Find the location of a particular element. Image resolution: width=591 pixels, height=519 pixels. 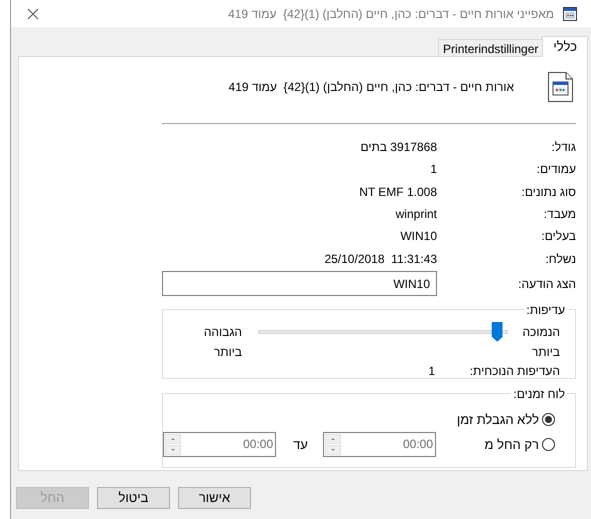

field-label: בעלים: is located at coordinates (558, 237).